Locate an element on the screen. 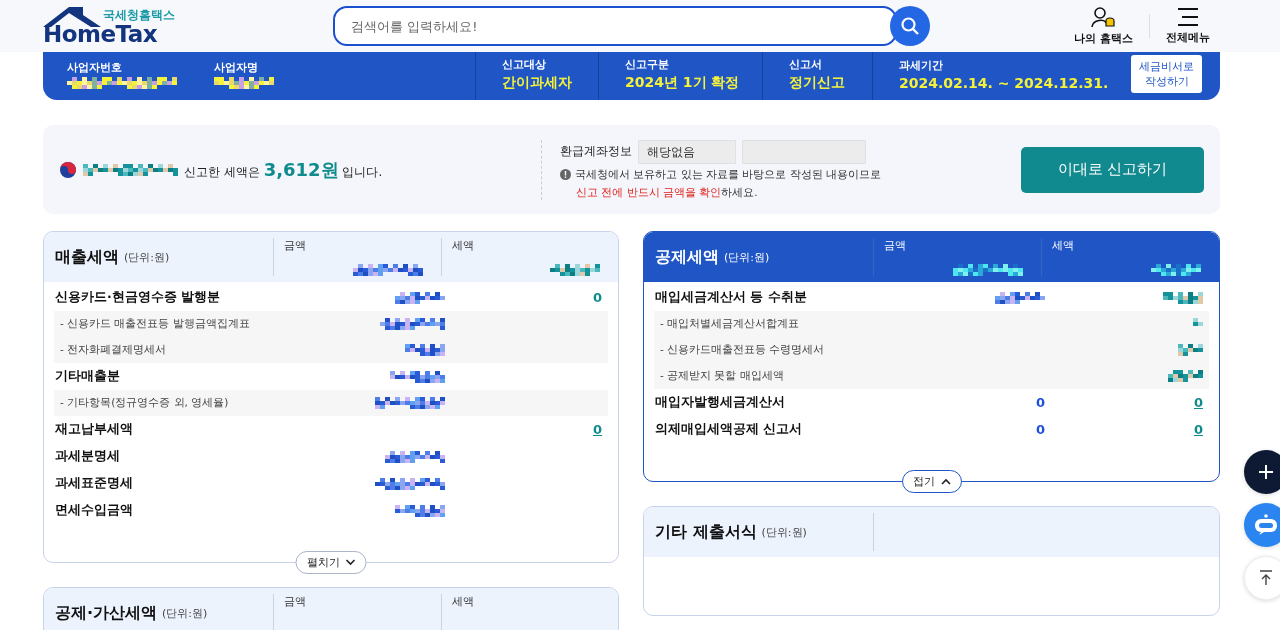  info-value: 간이과세자 is located at coordinates (537, 82).